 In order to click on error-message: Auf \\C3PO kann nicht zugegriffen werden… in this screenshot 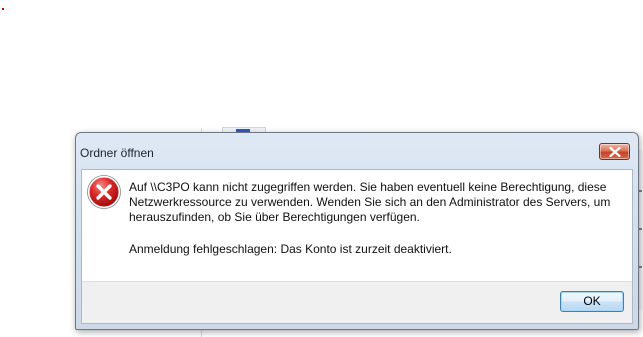, I will do `click(370, 202)`.